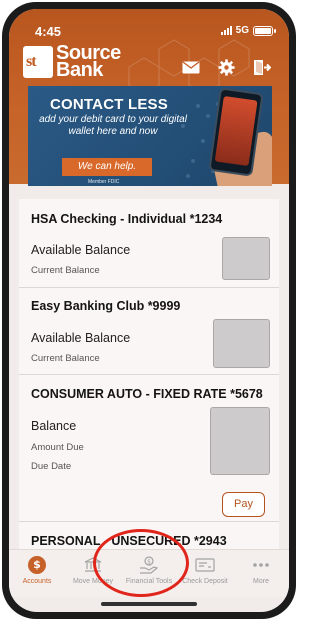 This screenshot has height=621, width=320. Describe the element at coordinates (262, 67) in the screenshot. I see `logout-icon` at that location.